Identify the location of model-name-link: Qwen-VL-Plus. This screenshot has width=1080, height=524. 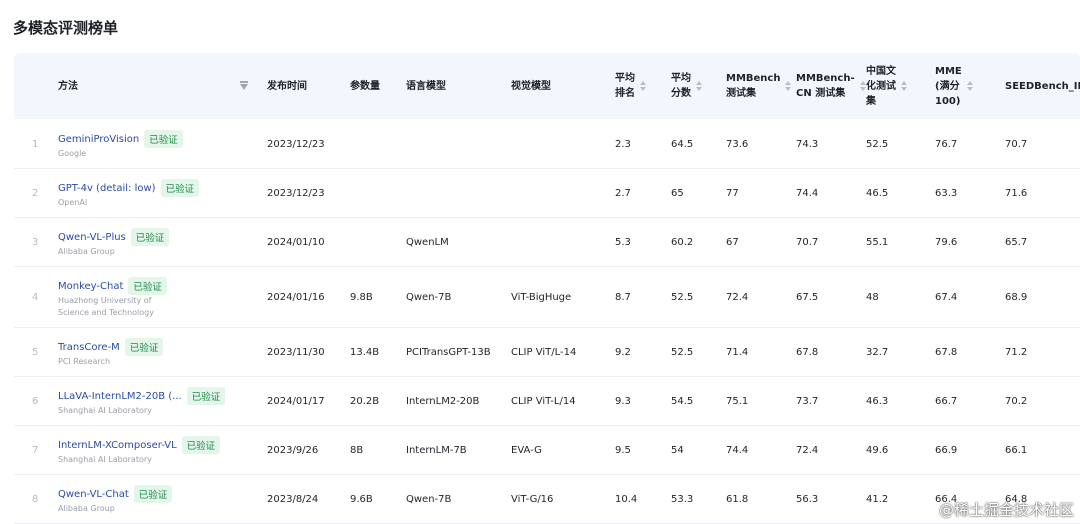
(92, 237).